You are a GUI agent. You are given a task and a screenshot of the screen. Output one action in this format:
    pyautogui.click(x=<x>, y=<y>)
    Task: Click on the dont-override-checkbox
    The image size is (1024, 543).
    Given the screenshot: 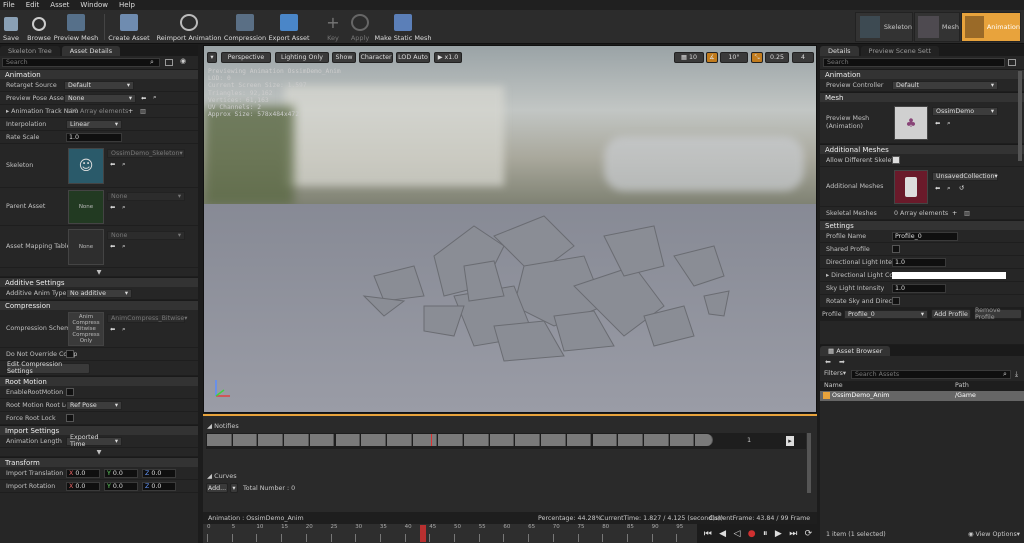 What is the action you would take?
    pyautogui.click(x=70, y=354)
    